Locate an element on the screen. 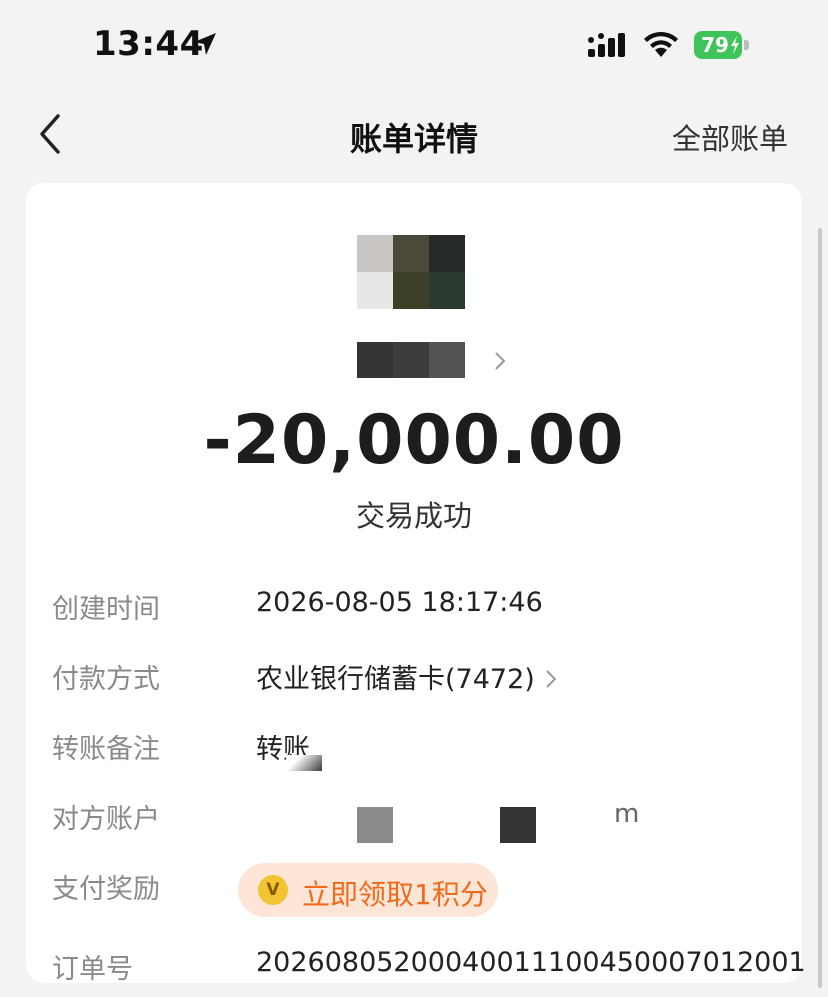 This screenshot has height=997, width=828. detail-row-created-time: 创建时间 2026-08-05 18:17:46 is located at coordinates (414, 612).